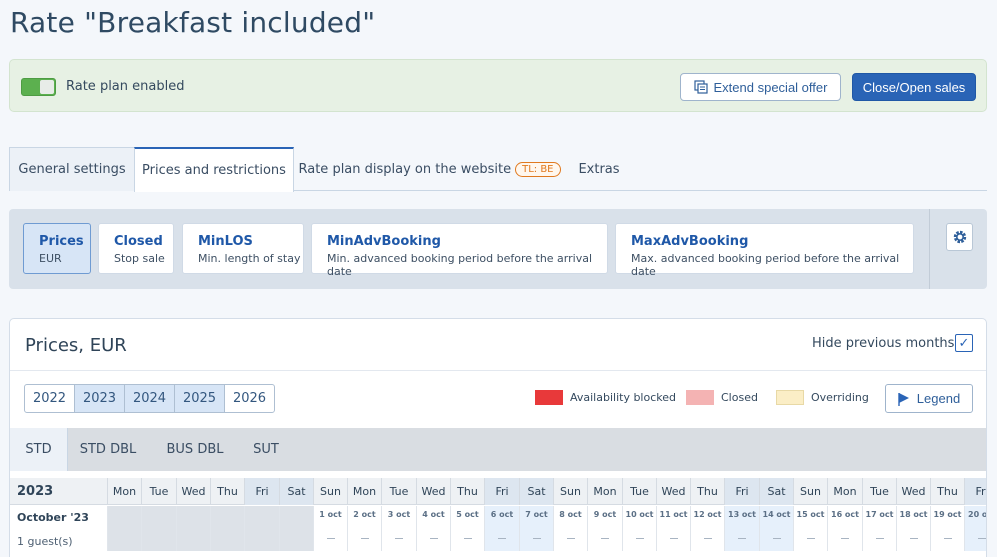  What do you see at coordinates (138, 241) in the screenshot?
I see `filter-title: Closed` at bounding box center [138, 241].